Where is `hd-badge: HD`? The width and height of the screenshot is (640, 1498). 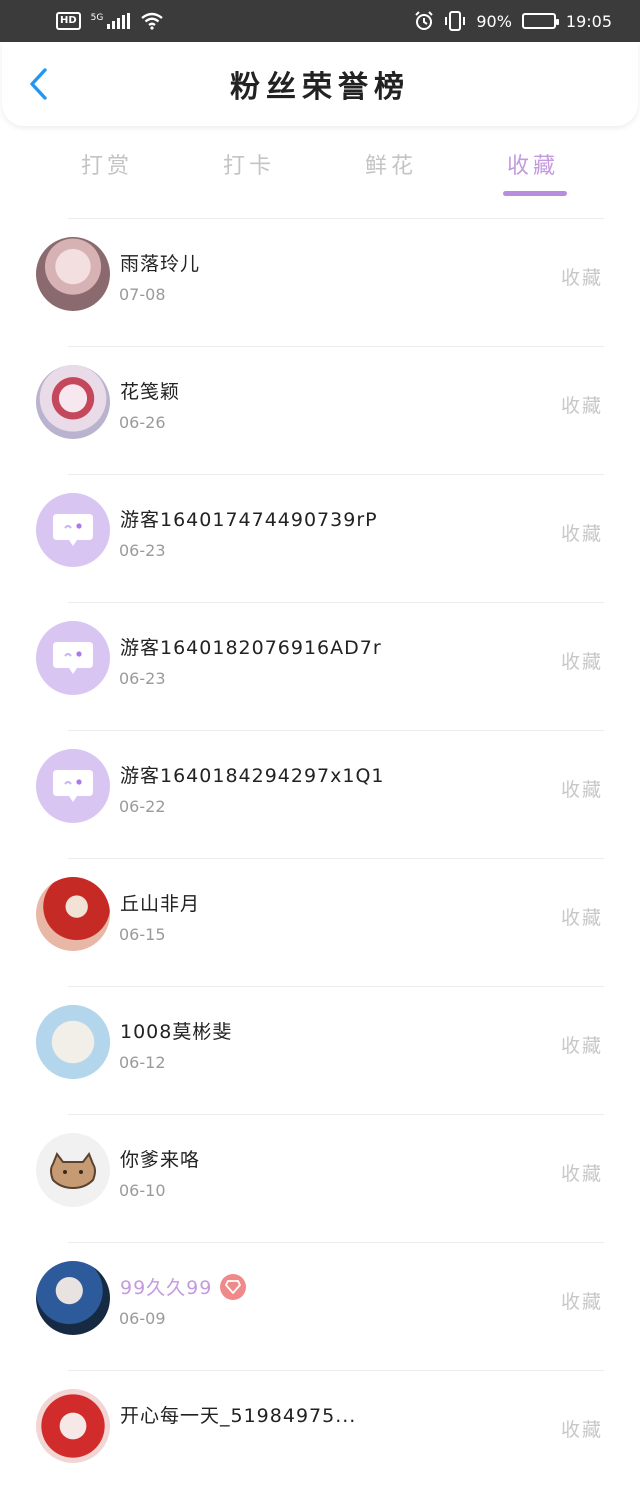 hd-badge: HD is located at coordinates (68, 21).